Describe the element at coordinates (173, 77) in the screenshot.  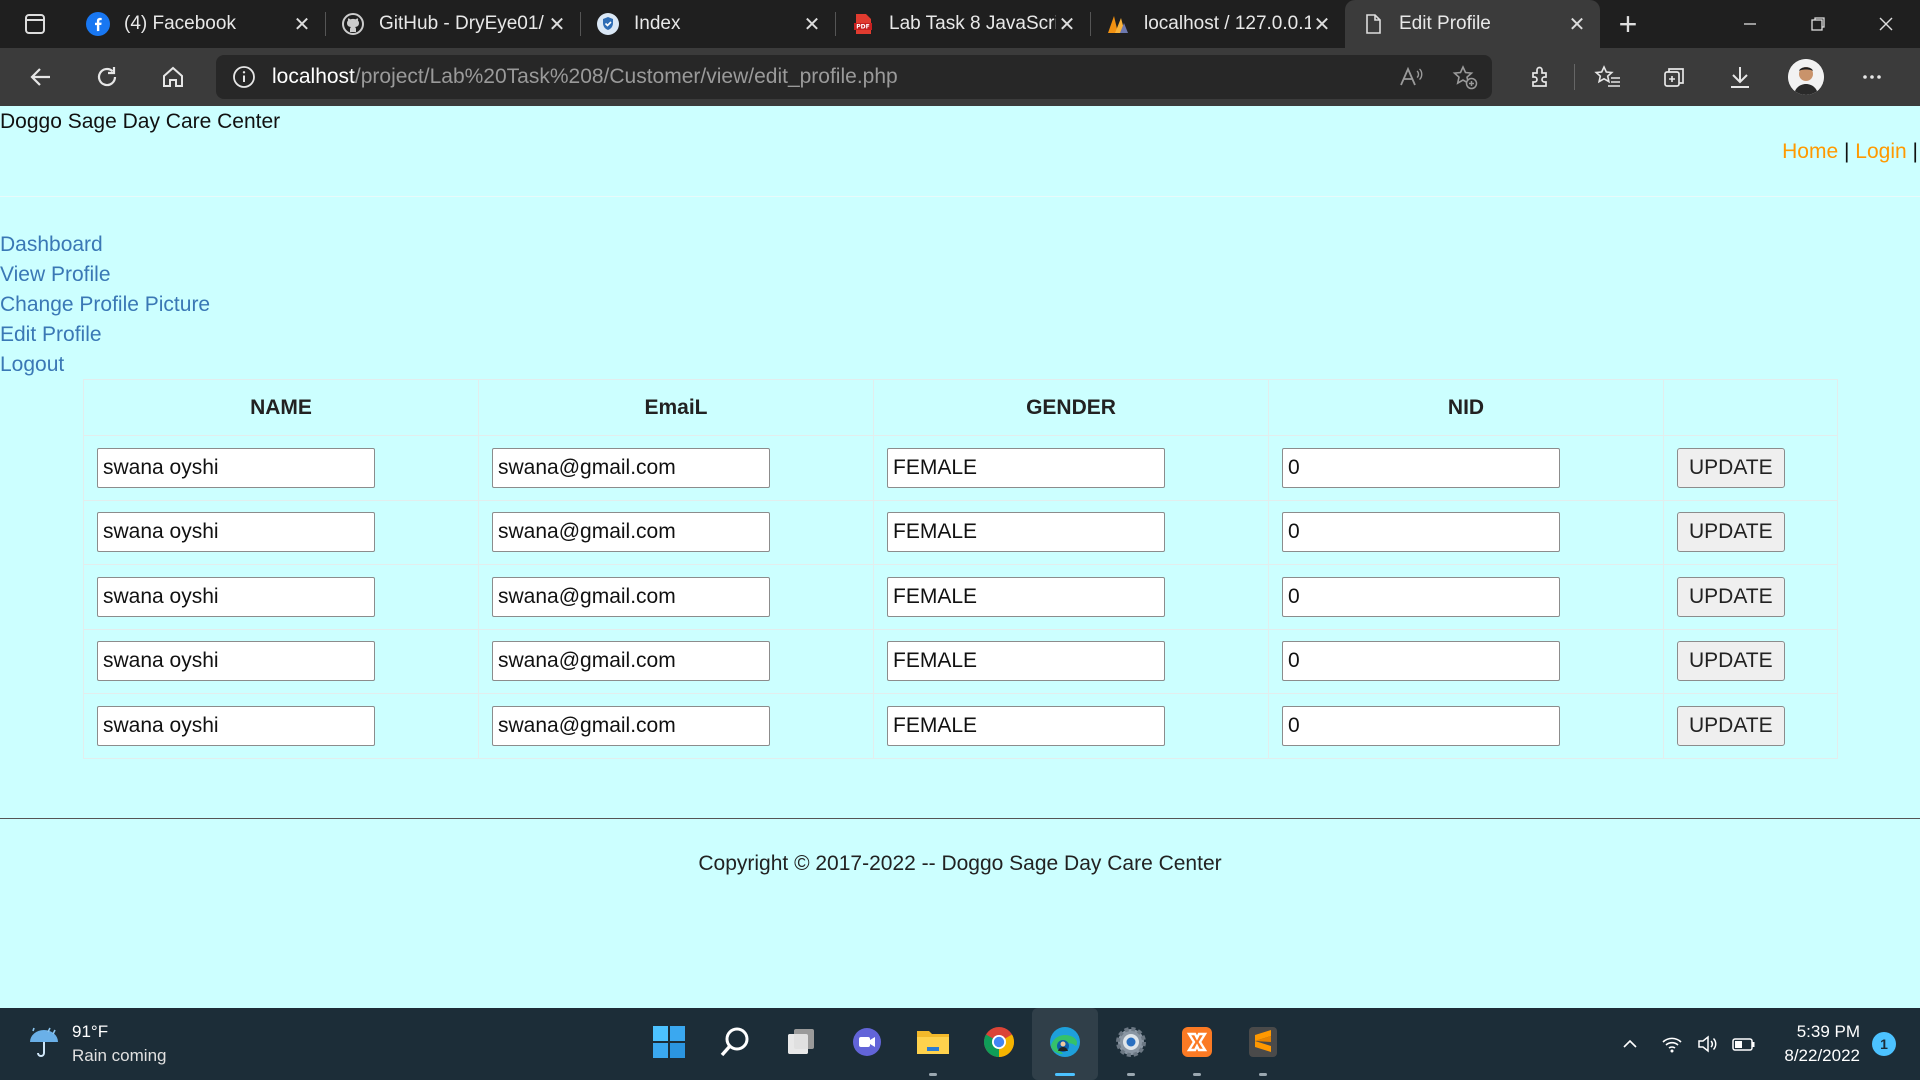
I see `home-icon` at that location.